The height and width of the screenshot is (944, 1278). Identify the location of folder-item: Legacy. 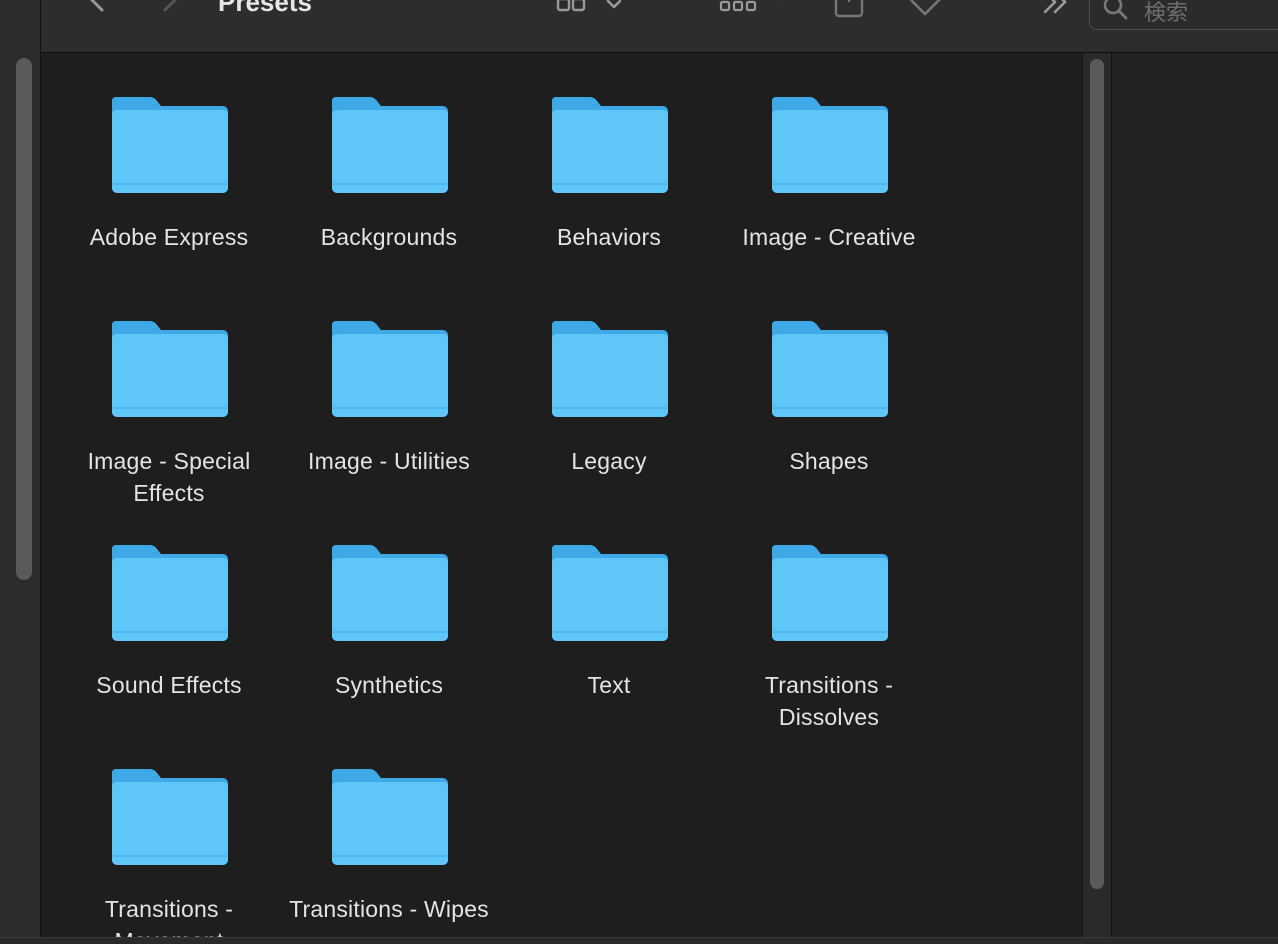
(609, 405).